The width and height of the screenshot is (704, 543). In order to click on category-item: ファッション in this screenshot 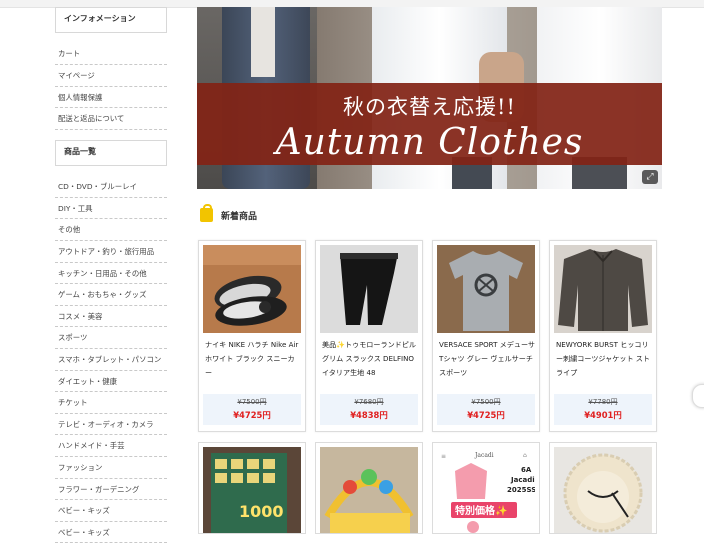, I will do `click(111, 468)`.